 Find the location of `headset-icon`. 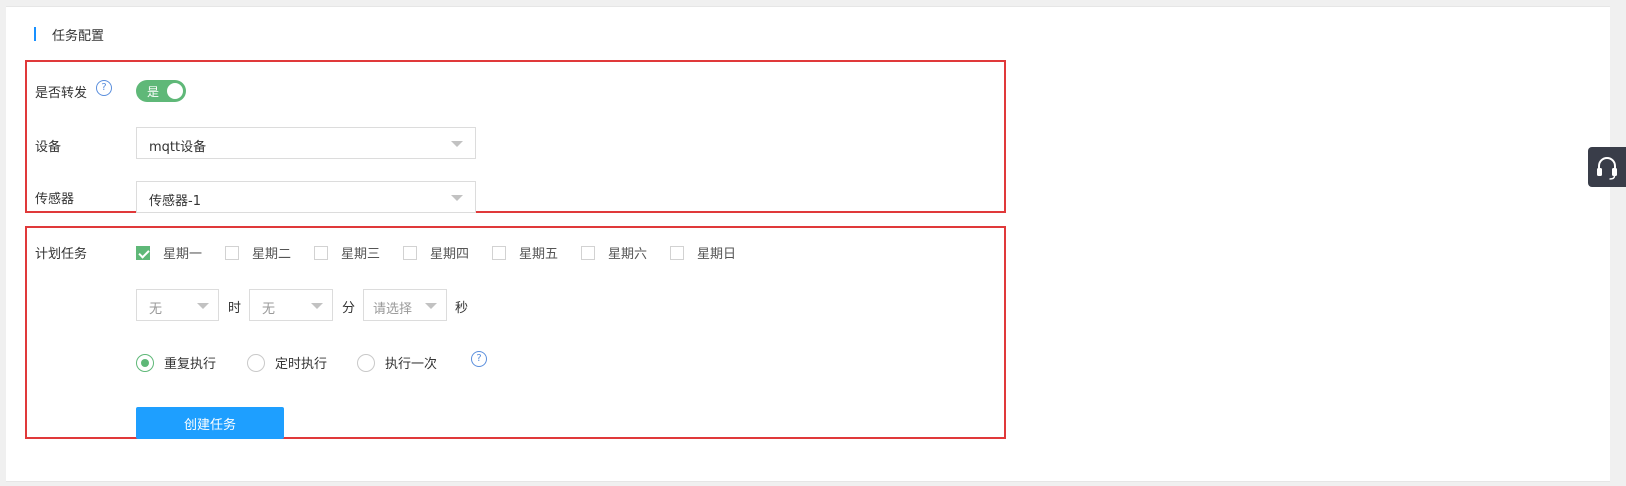

headset-icon is located at coordinates (1607, 168).